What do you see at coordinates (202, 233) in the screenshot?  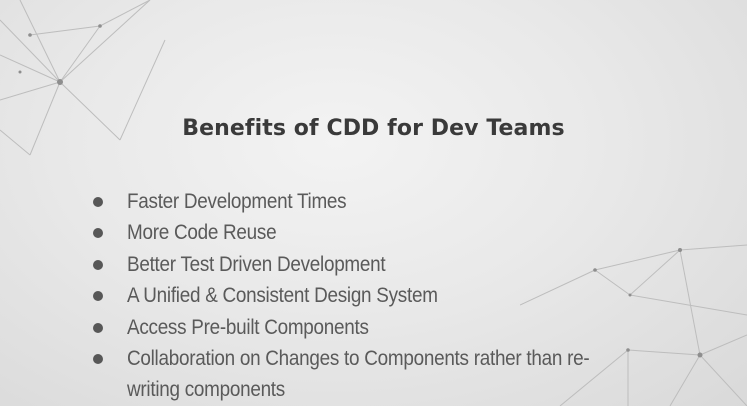 I see `bullet-text: More Code Reuse` at bounding box center [202, 233].